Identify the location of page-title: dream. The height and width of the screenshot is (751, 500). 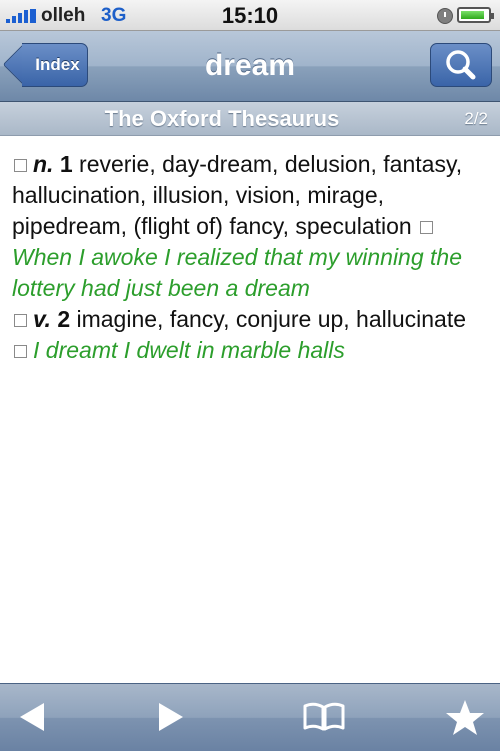
(250, 65).